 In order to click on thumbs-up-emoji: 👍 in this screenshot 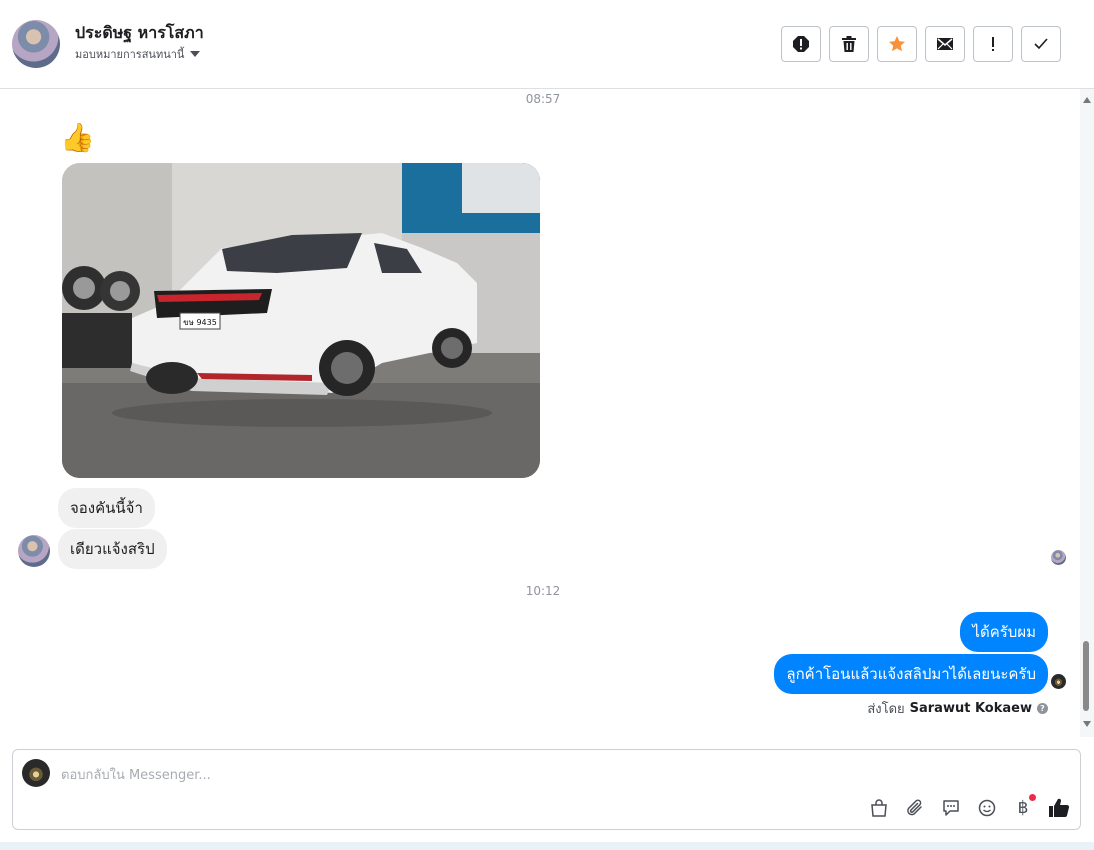, I will do `click(77, 137)`.